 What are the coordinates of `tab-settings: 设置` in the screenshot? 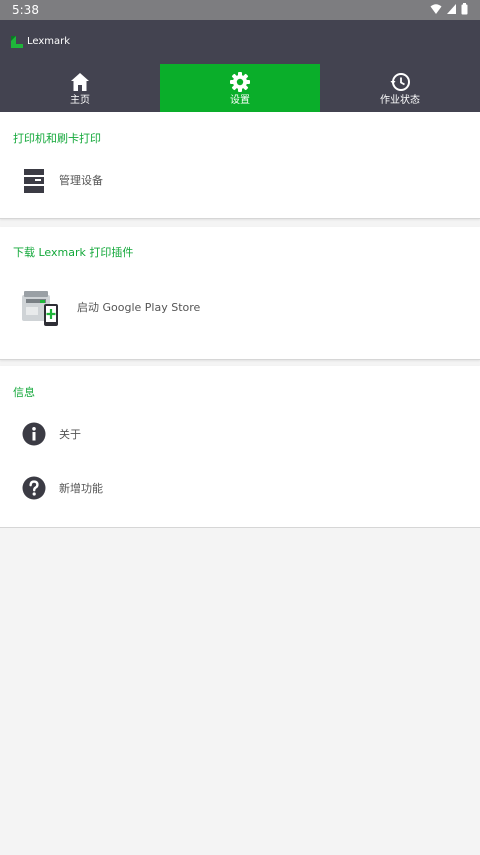 It's located at (240, 88).